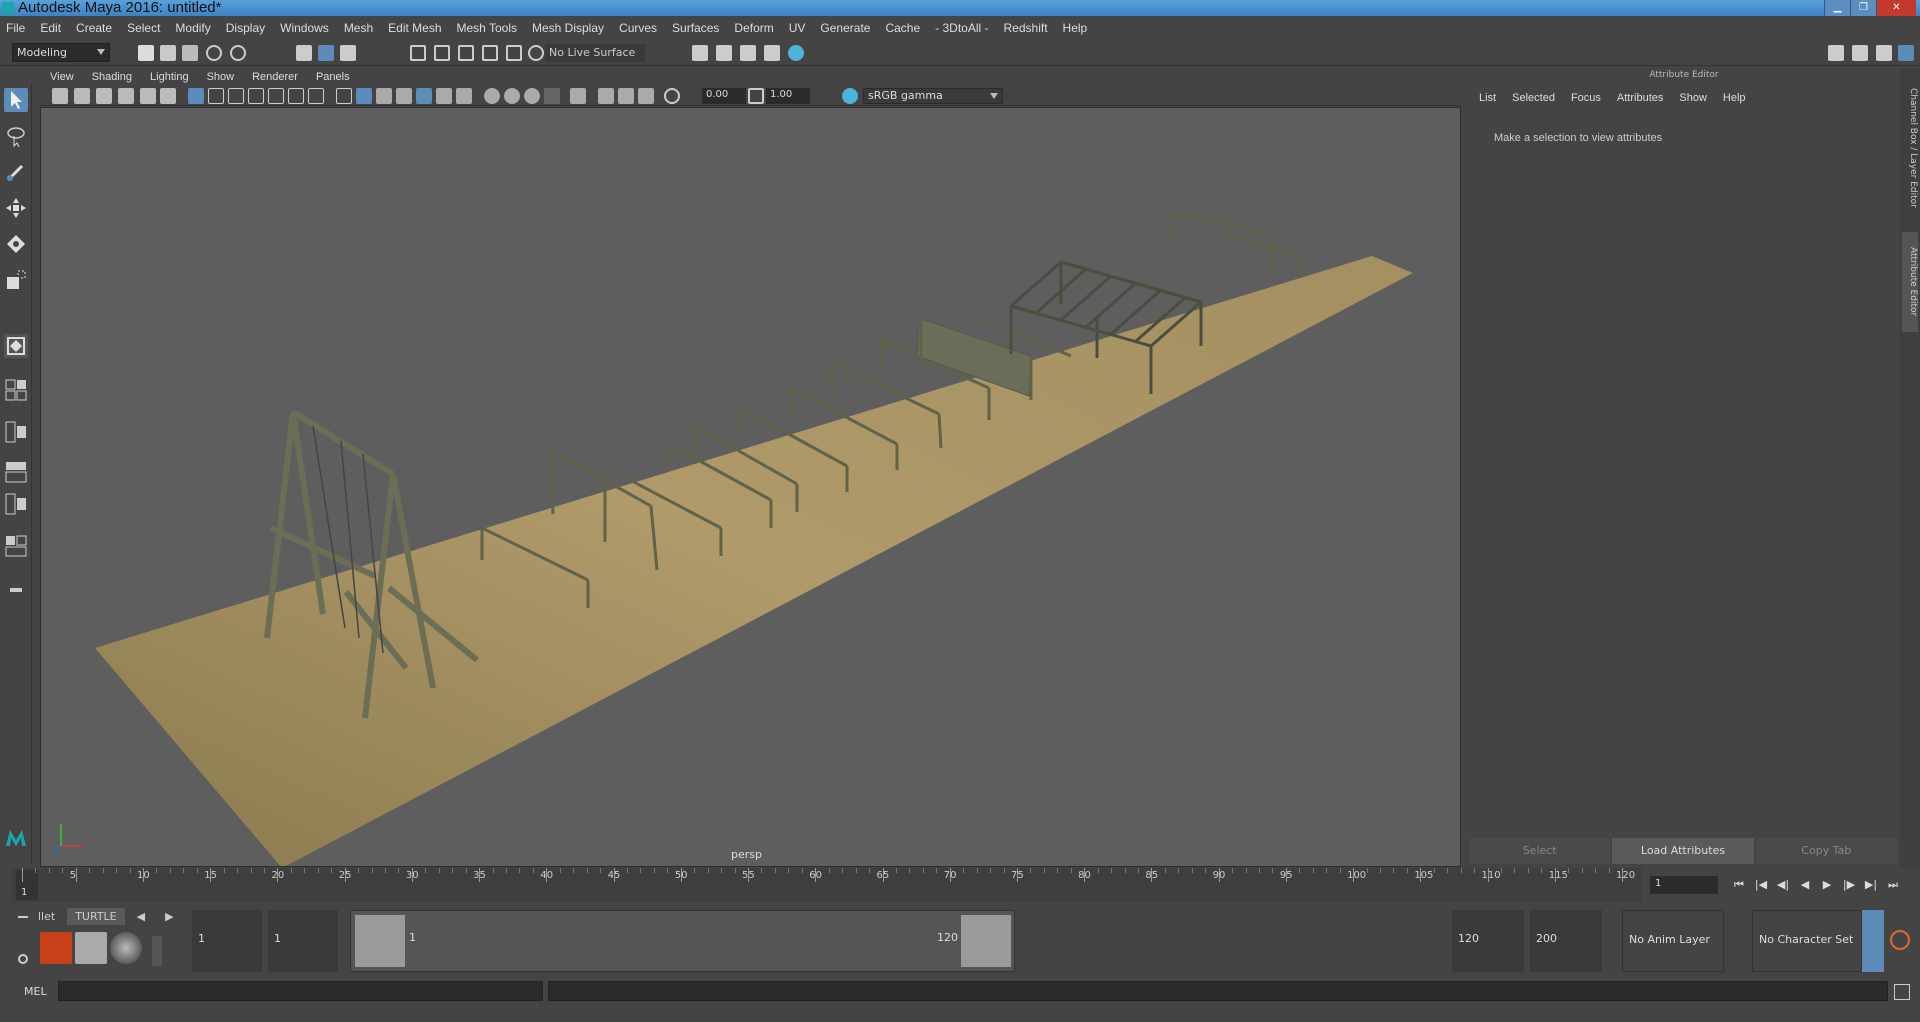  I want to click on menu-mesh-display: Mesh Display, so click(568, 28).